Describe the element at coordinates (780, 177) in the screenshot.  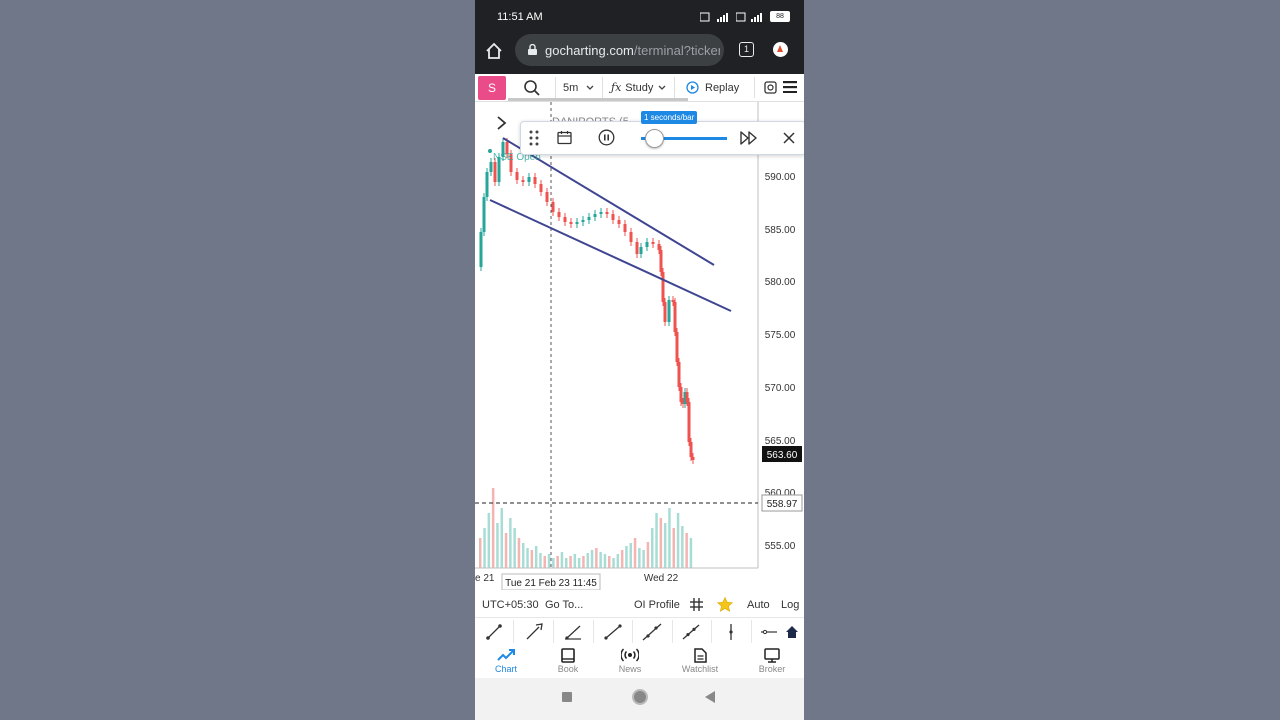
I see `price-axis-label: 590.00` at that location.